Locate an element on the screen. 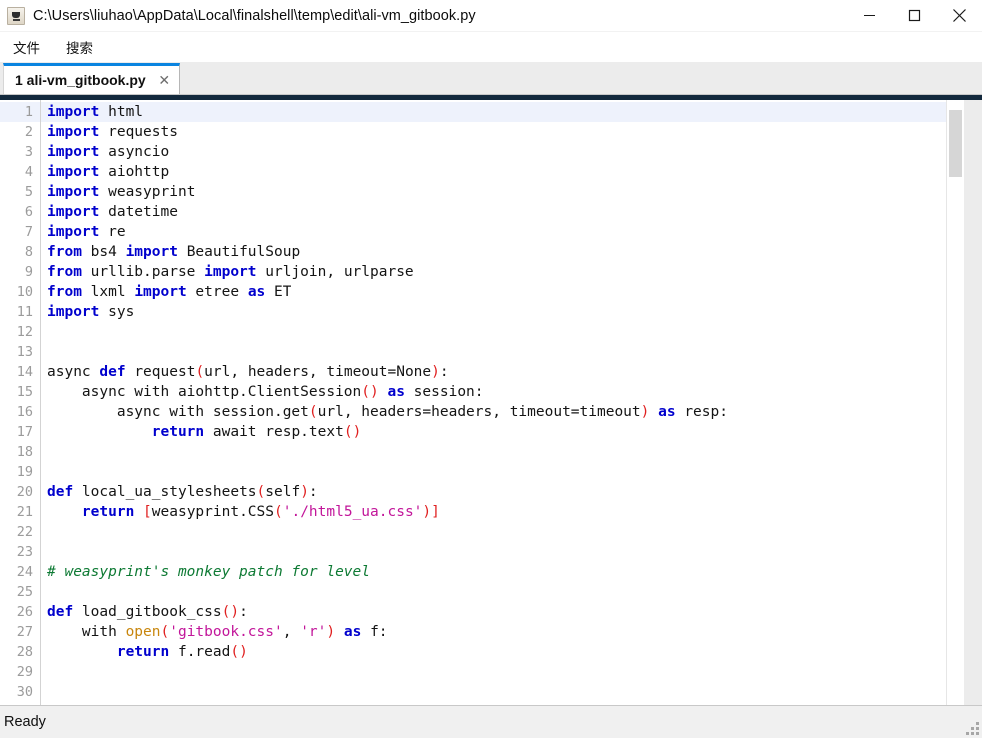 The width and height of the screenshot is (982, 738). token-pl: : is located at coordinates (243, 612).